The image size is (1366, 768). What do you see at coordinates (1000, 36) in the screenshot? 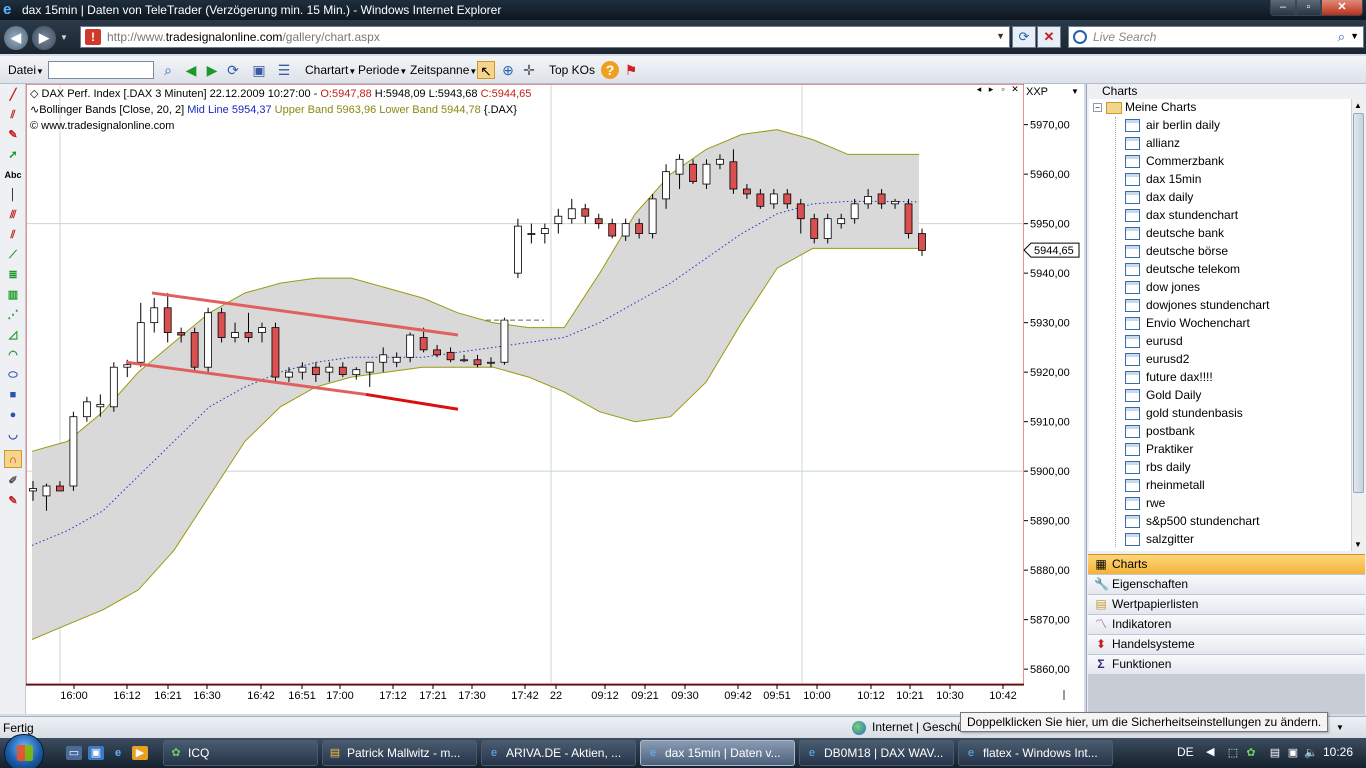
I see `address-dropdown-icon: ▼` at bounding box center [1000, 36].